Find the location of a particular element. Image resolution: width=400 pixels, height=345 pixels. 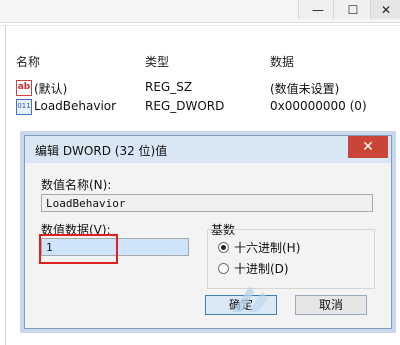

cancel-button: 取消 is located at coordinates (331, 305).